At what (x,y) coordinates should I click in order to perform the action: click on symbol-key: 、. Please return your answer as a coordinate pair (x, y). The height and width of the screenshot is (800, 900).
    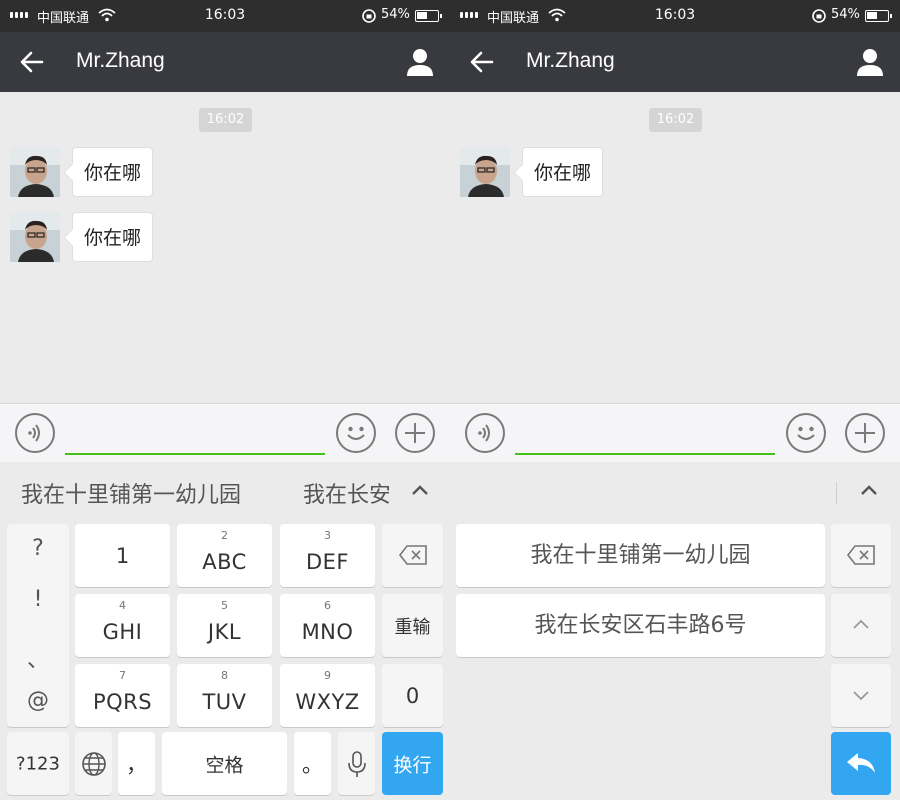
    Looking at the image, I should click on (38, 658).